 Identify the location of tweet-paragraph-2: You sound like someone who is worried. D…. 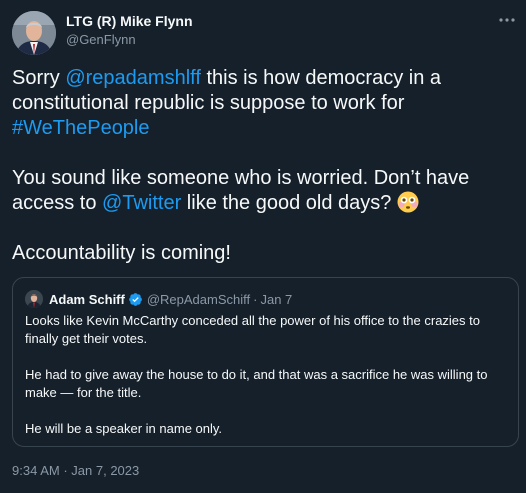
(241, 190).